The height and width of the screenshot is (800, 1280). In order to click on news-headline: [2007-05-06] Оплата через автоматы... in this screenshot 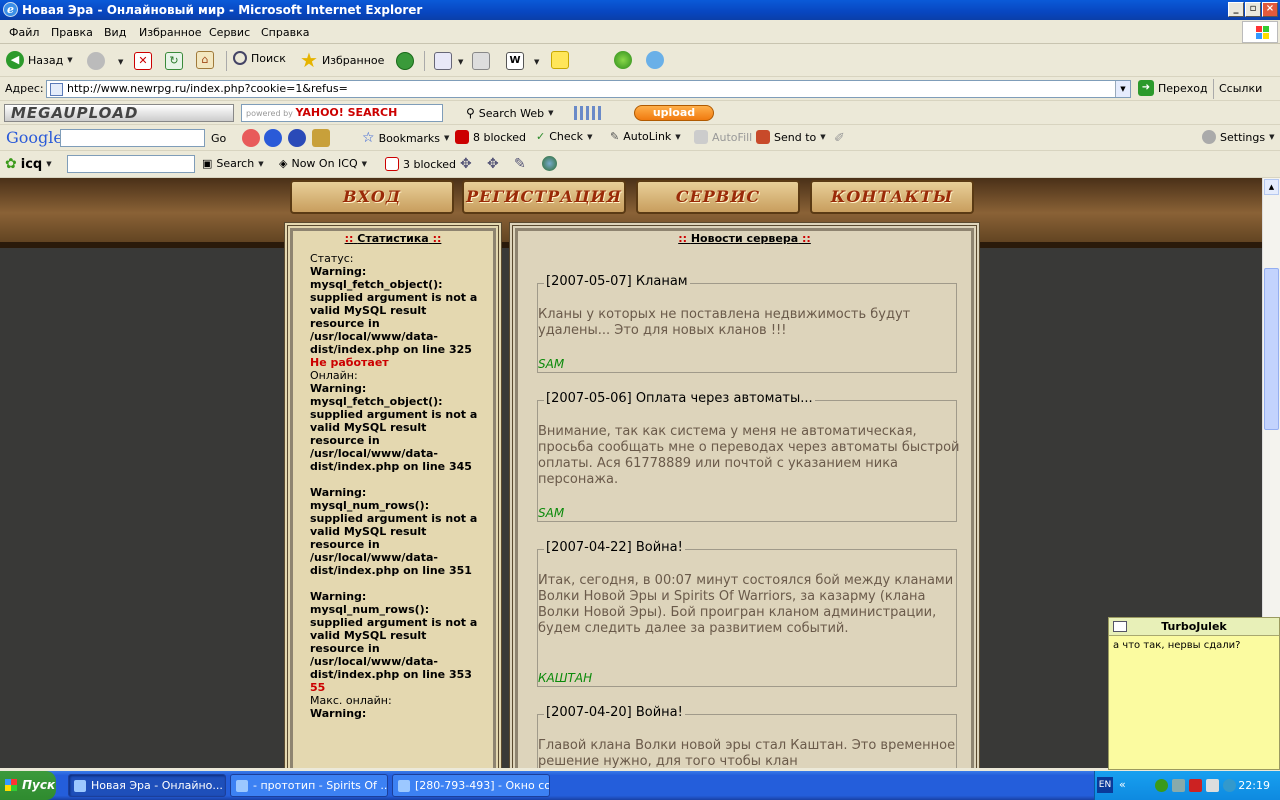, I will do `click(679, 398)`.